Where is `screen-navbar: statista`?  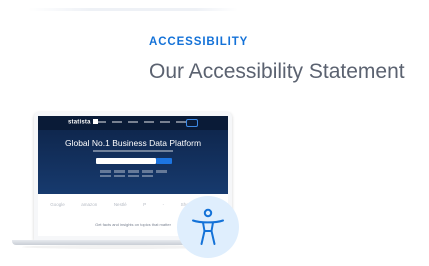 screen-navbar: statista is located at coordinates (133, 123).